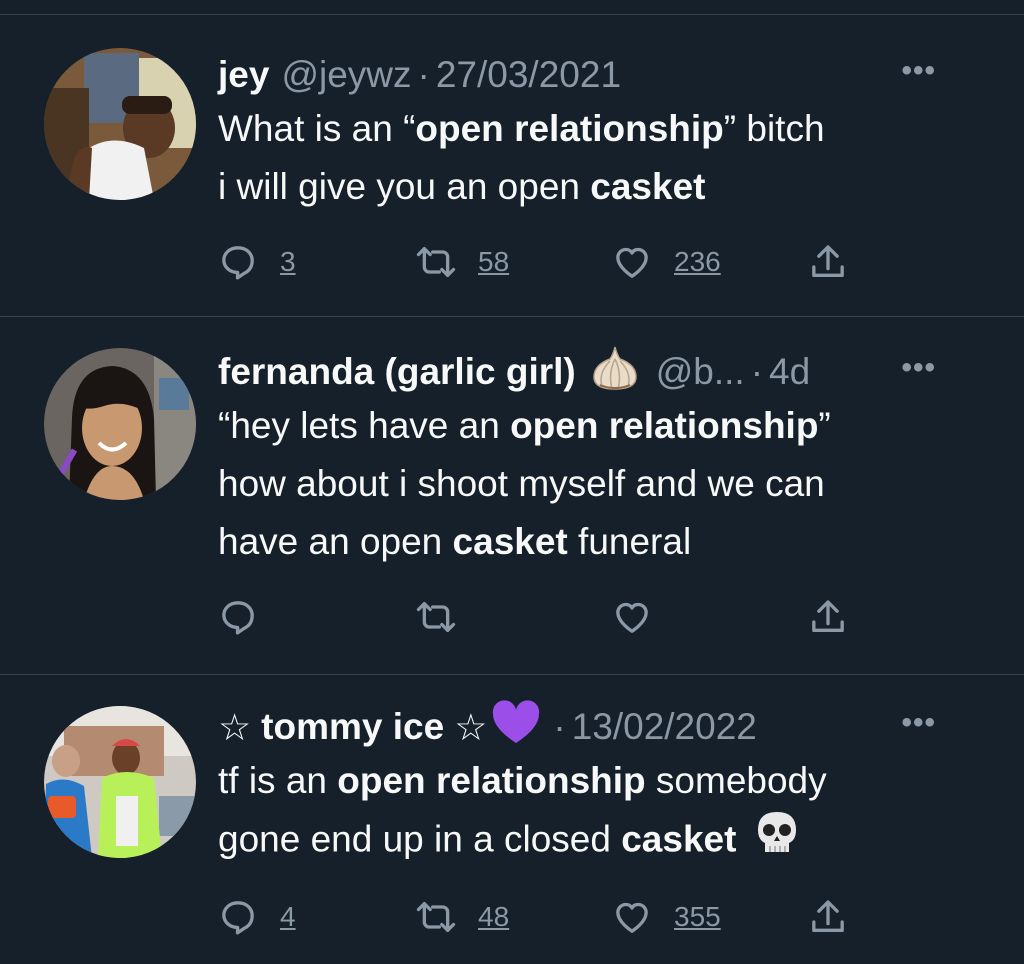 The height and width of the screenshot is (964, 1024). I want to click on reply-button: 3, so click(257, 262).